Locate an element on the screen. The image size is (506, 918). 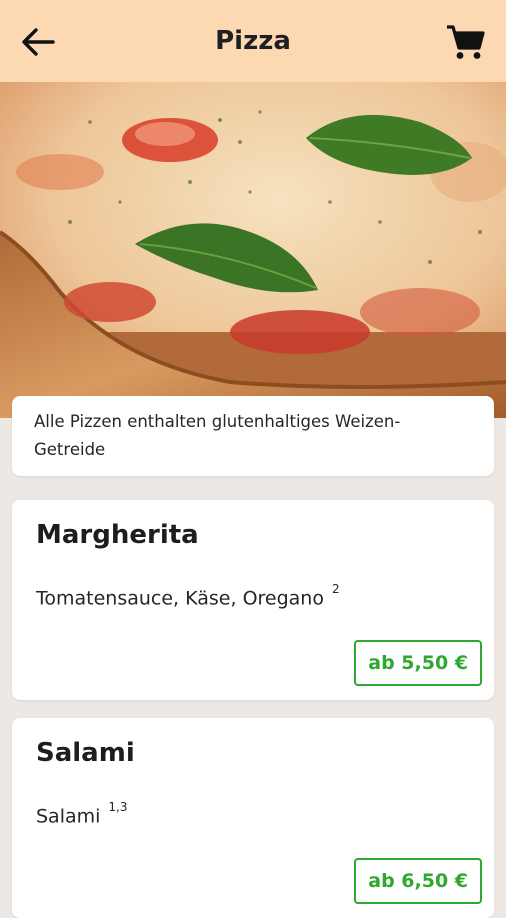
item-name: Margherita is located at coordinates (117, 535).